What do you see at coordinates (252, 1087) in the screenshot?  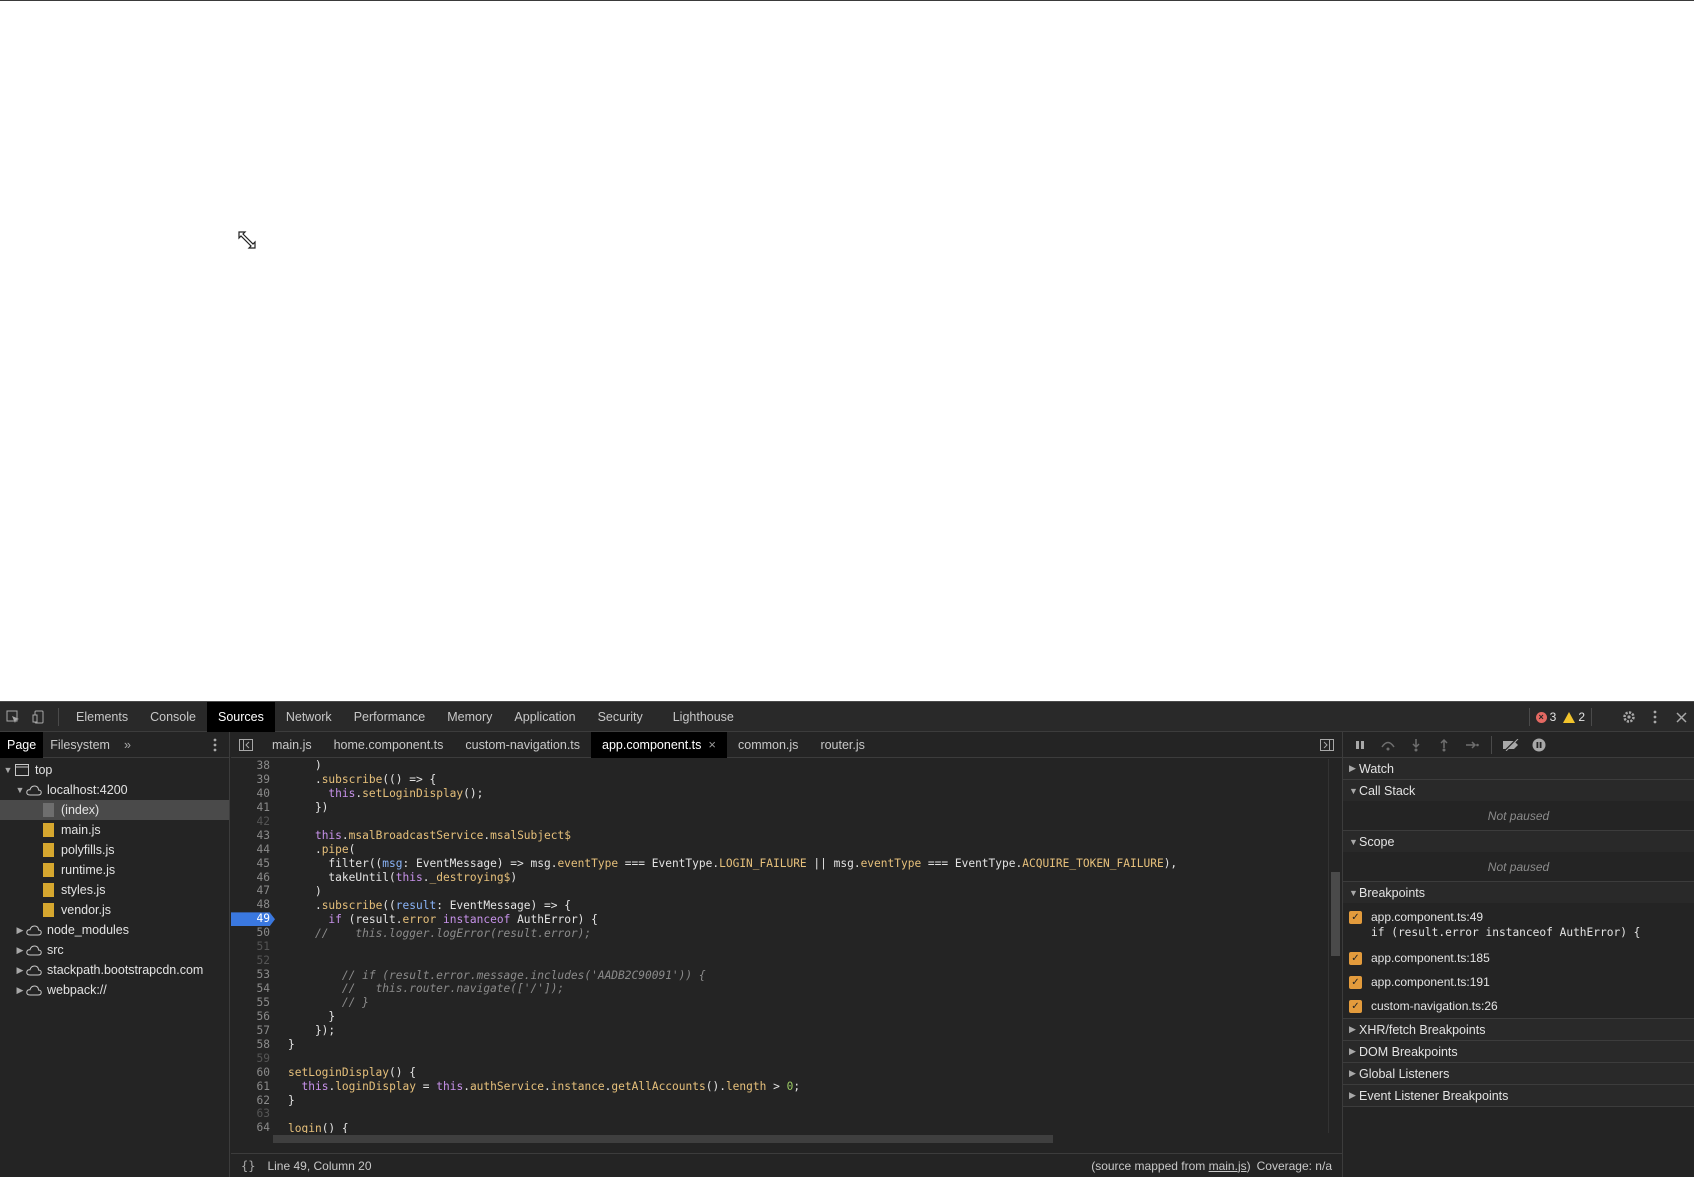 I see `line-number: 61` at bounding box center [252, 1087].